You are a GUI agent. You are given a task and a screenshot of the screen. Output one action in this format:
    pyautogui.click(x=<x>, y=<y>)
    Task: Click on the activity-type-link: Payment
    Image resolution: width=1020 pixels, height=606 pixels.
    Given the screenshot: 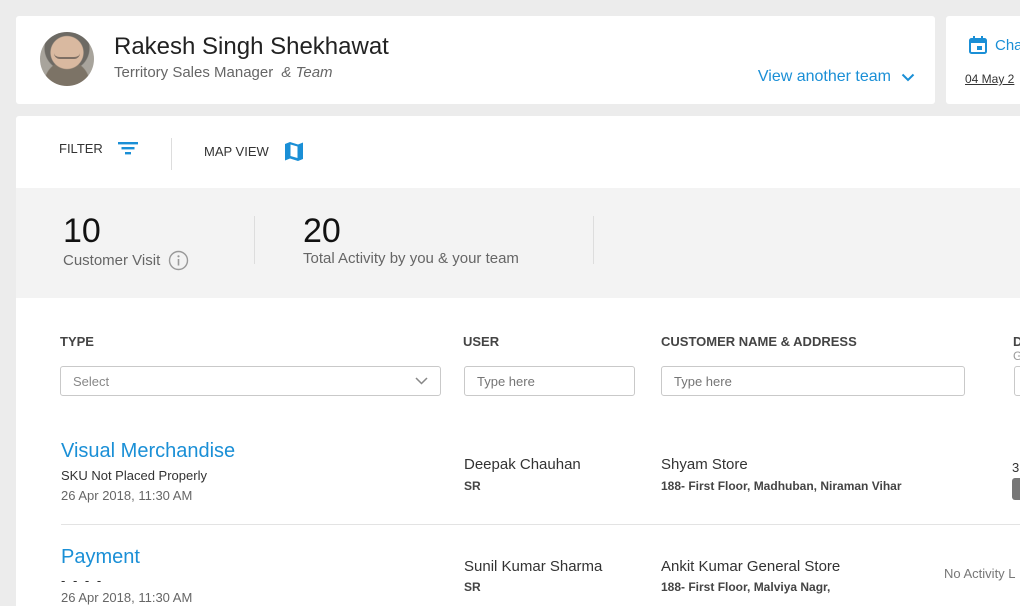 What is the action you would take?
    pyautogui.click(x=100, y=557)
    